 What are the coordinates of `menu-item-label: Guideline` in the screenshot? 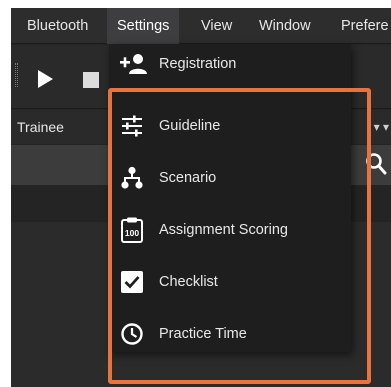 It's located at (190, 126).